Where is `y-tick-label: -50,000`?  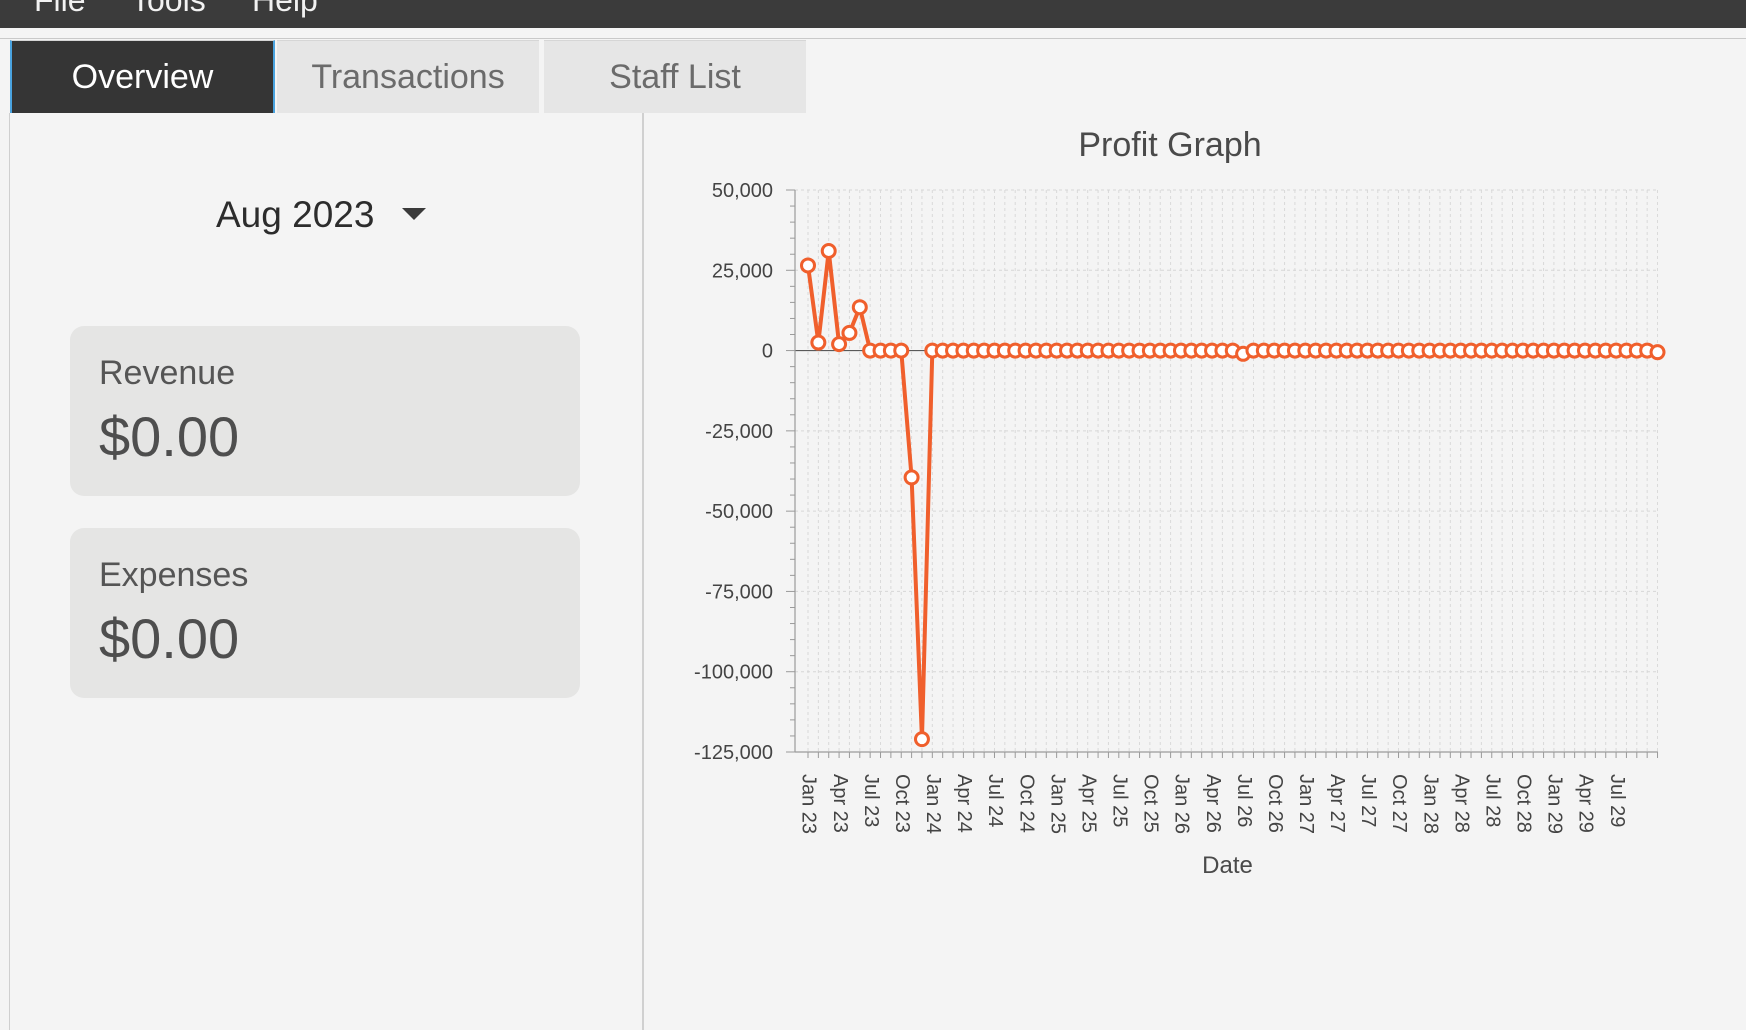
y-tick-label: -50,000 is located at coordinates (739, 512).